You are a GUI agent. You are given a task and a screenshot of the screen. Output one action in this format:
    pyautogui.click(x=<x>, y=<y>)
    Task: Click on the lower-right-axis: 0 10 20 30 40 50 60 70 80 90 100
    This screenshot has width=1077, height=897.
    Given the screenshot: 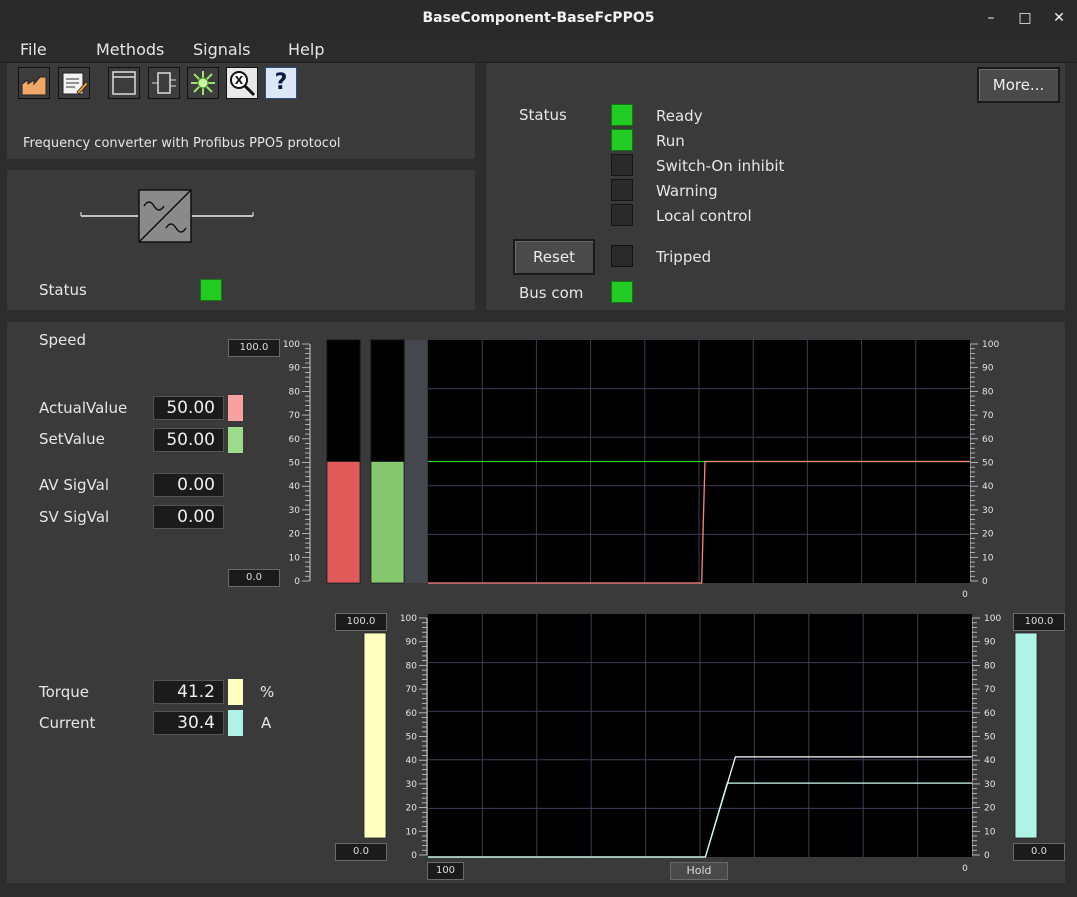 What is the action you would take?
    pyautogui.click(x=986, y=737)
    